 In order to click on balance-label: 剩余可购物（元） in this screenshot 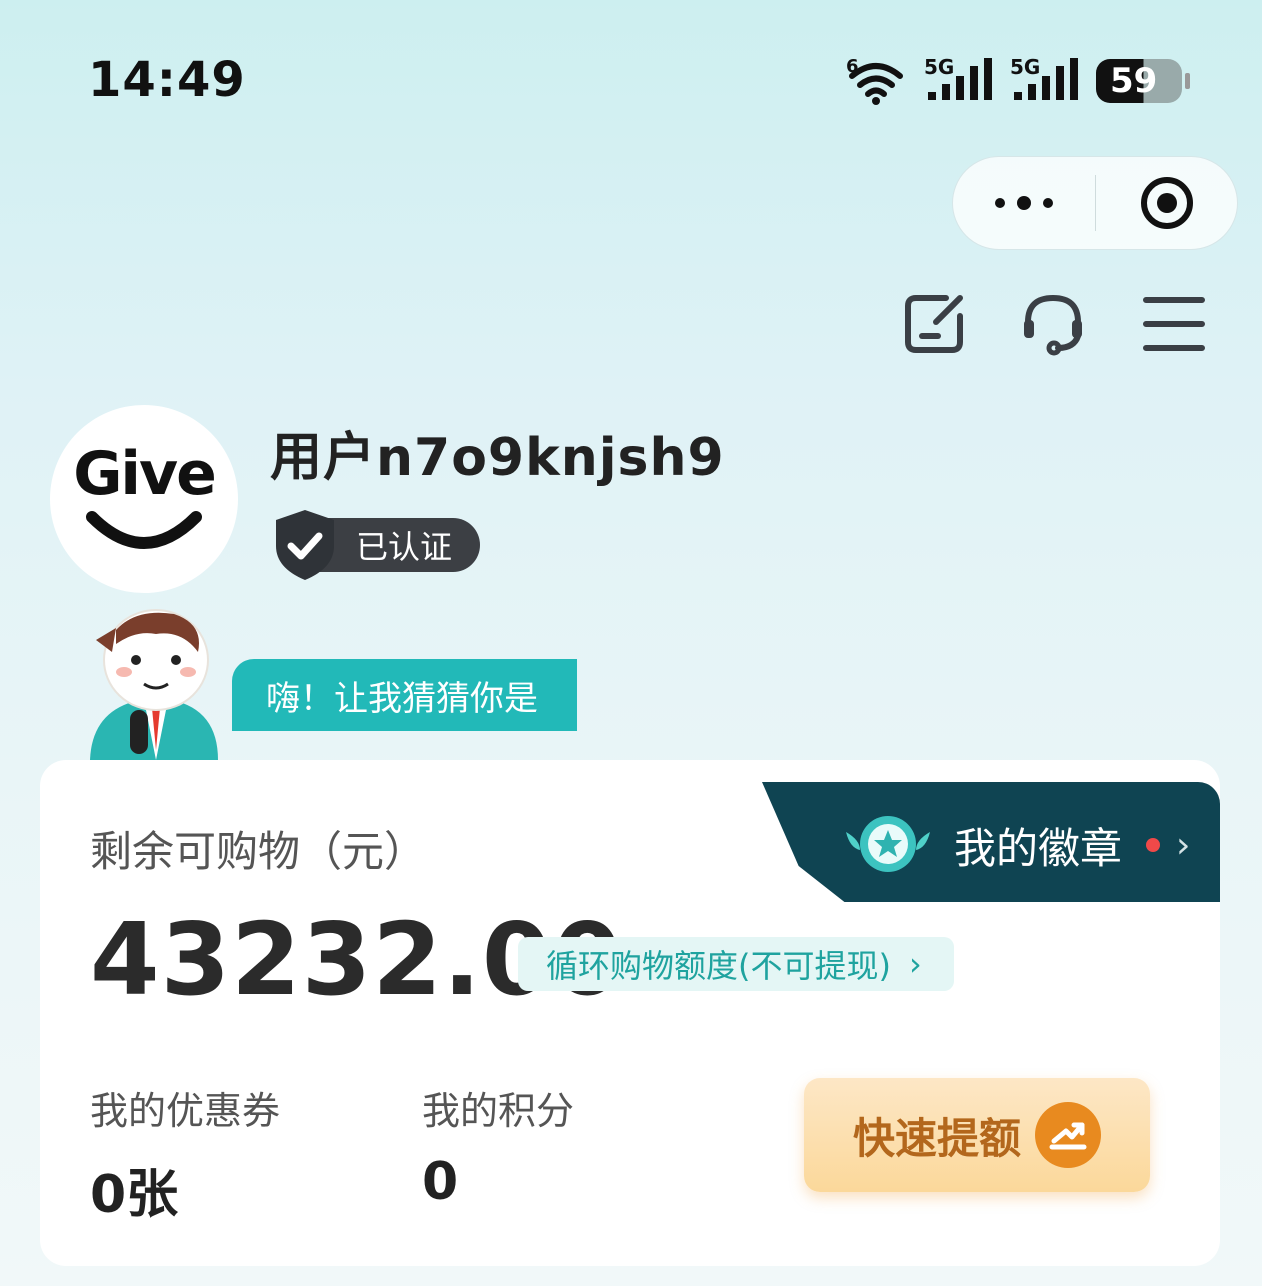, I will do `click(258, 851)`.